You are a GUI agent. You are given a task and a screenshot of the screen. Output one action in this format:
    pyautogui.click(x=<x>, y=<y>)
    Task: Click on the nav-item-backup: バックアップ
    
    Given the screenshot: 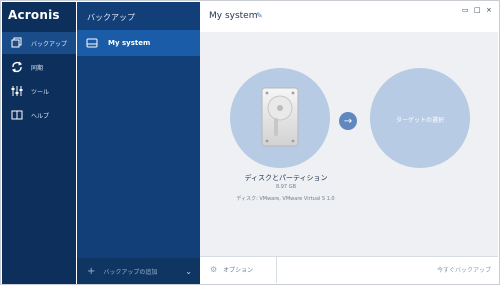 What is the action you would take?
    pyautogui.click(x=39, y=43)
    